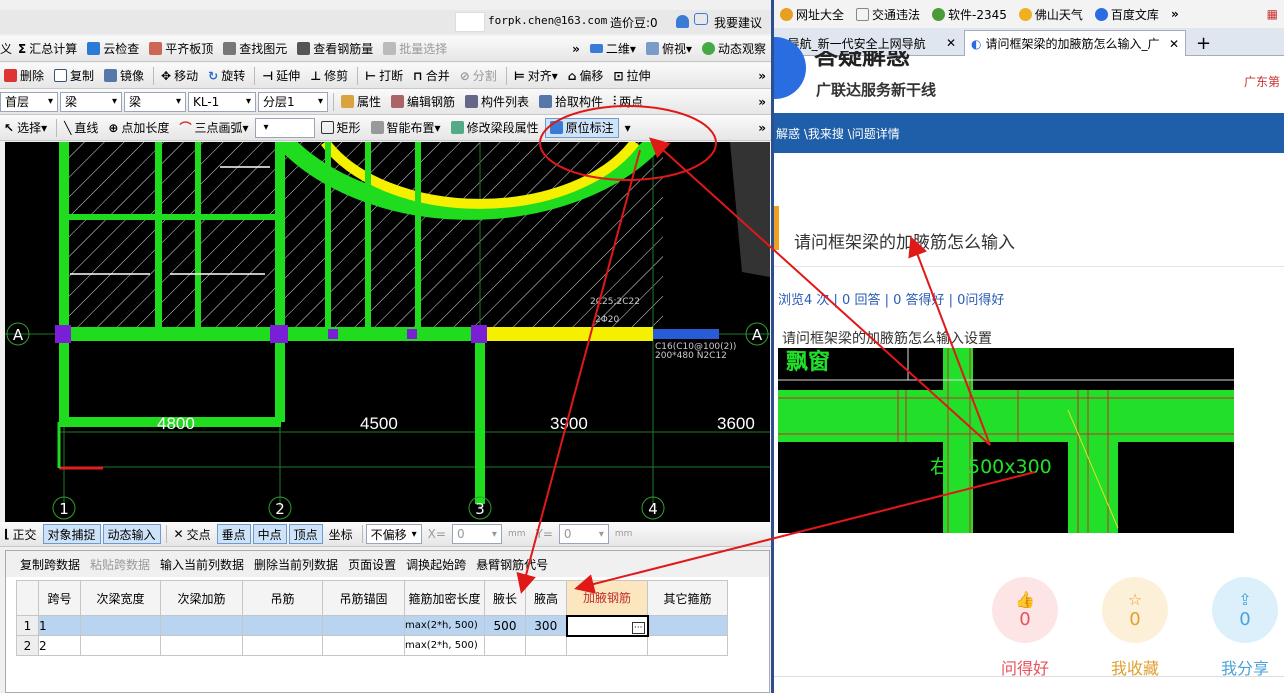  What do you see at coordinates (497, 102) in the screenshot?
I see `component-list-button: 构件列表` at bounding box center [497, 102].